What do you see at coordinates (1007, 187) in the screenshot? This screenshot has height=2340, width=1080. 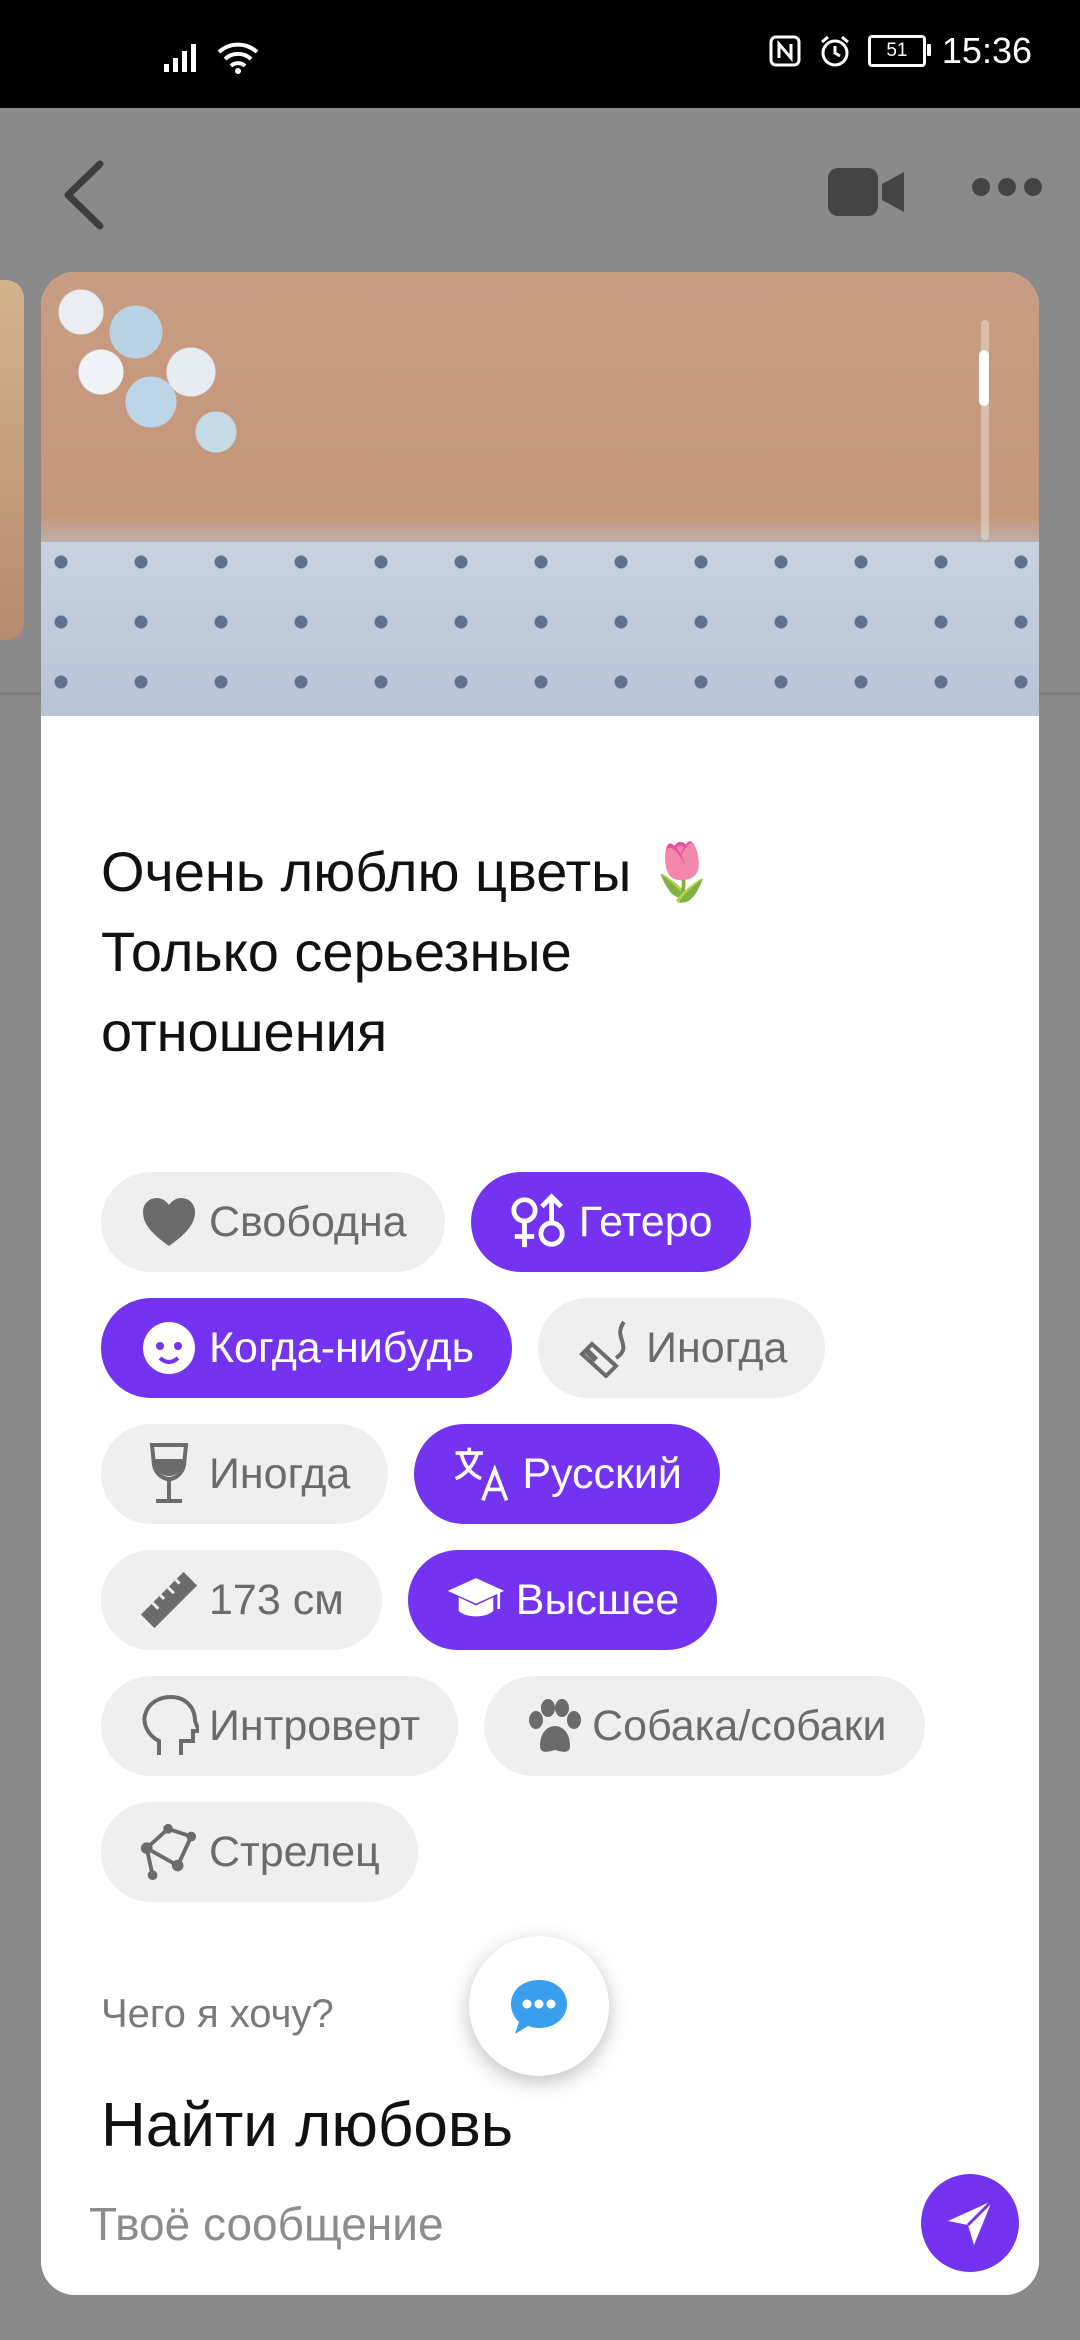 I see `more-options-icon` at bounding box center [1007, 187].